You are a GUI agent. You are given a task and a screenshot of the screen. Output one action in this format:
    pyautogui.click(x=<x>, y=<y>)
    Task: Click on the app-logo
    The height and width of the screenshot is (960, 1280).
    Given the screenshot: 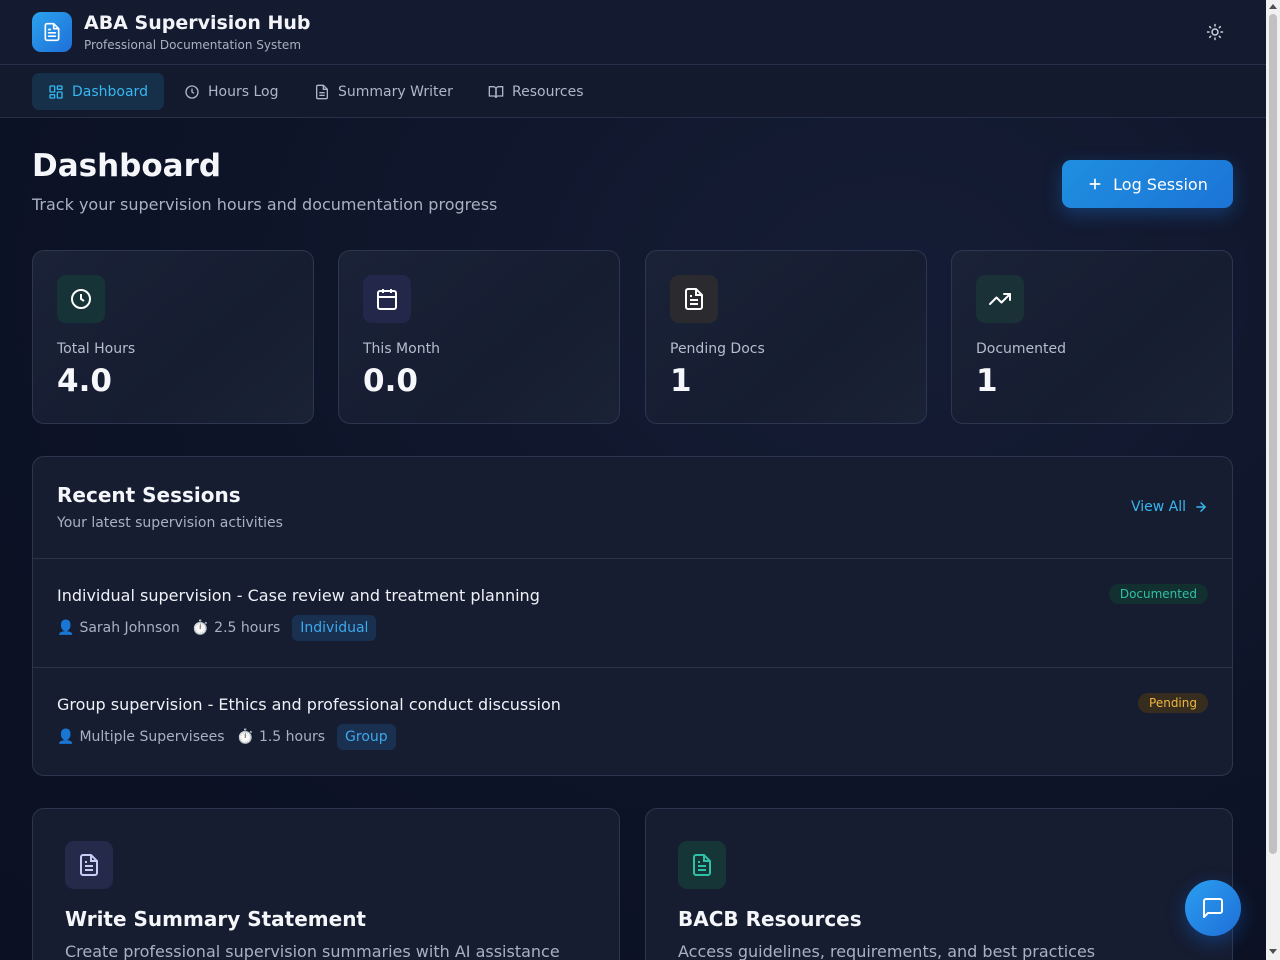 What is the action you would take?
    pyautogui.click(x=52, y=32)
    